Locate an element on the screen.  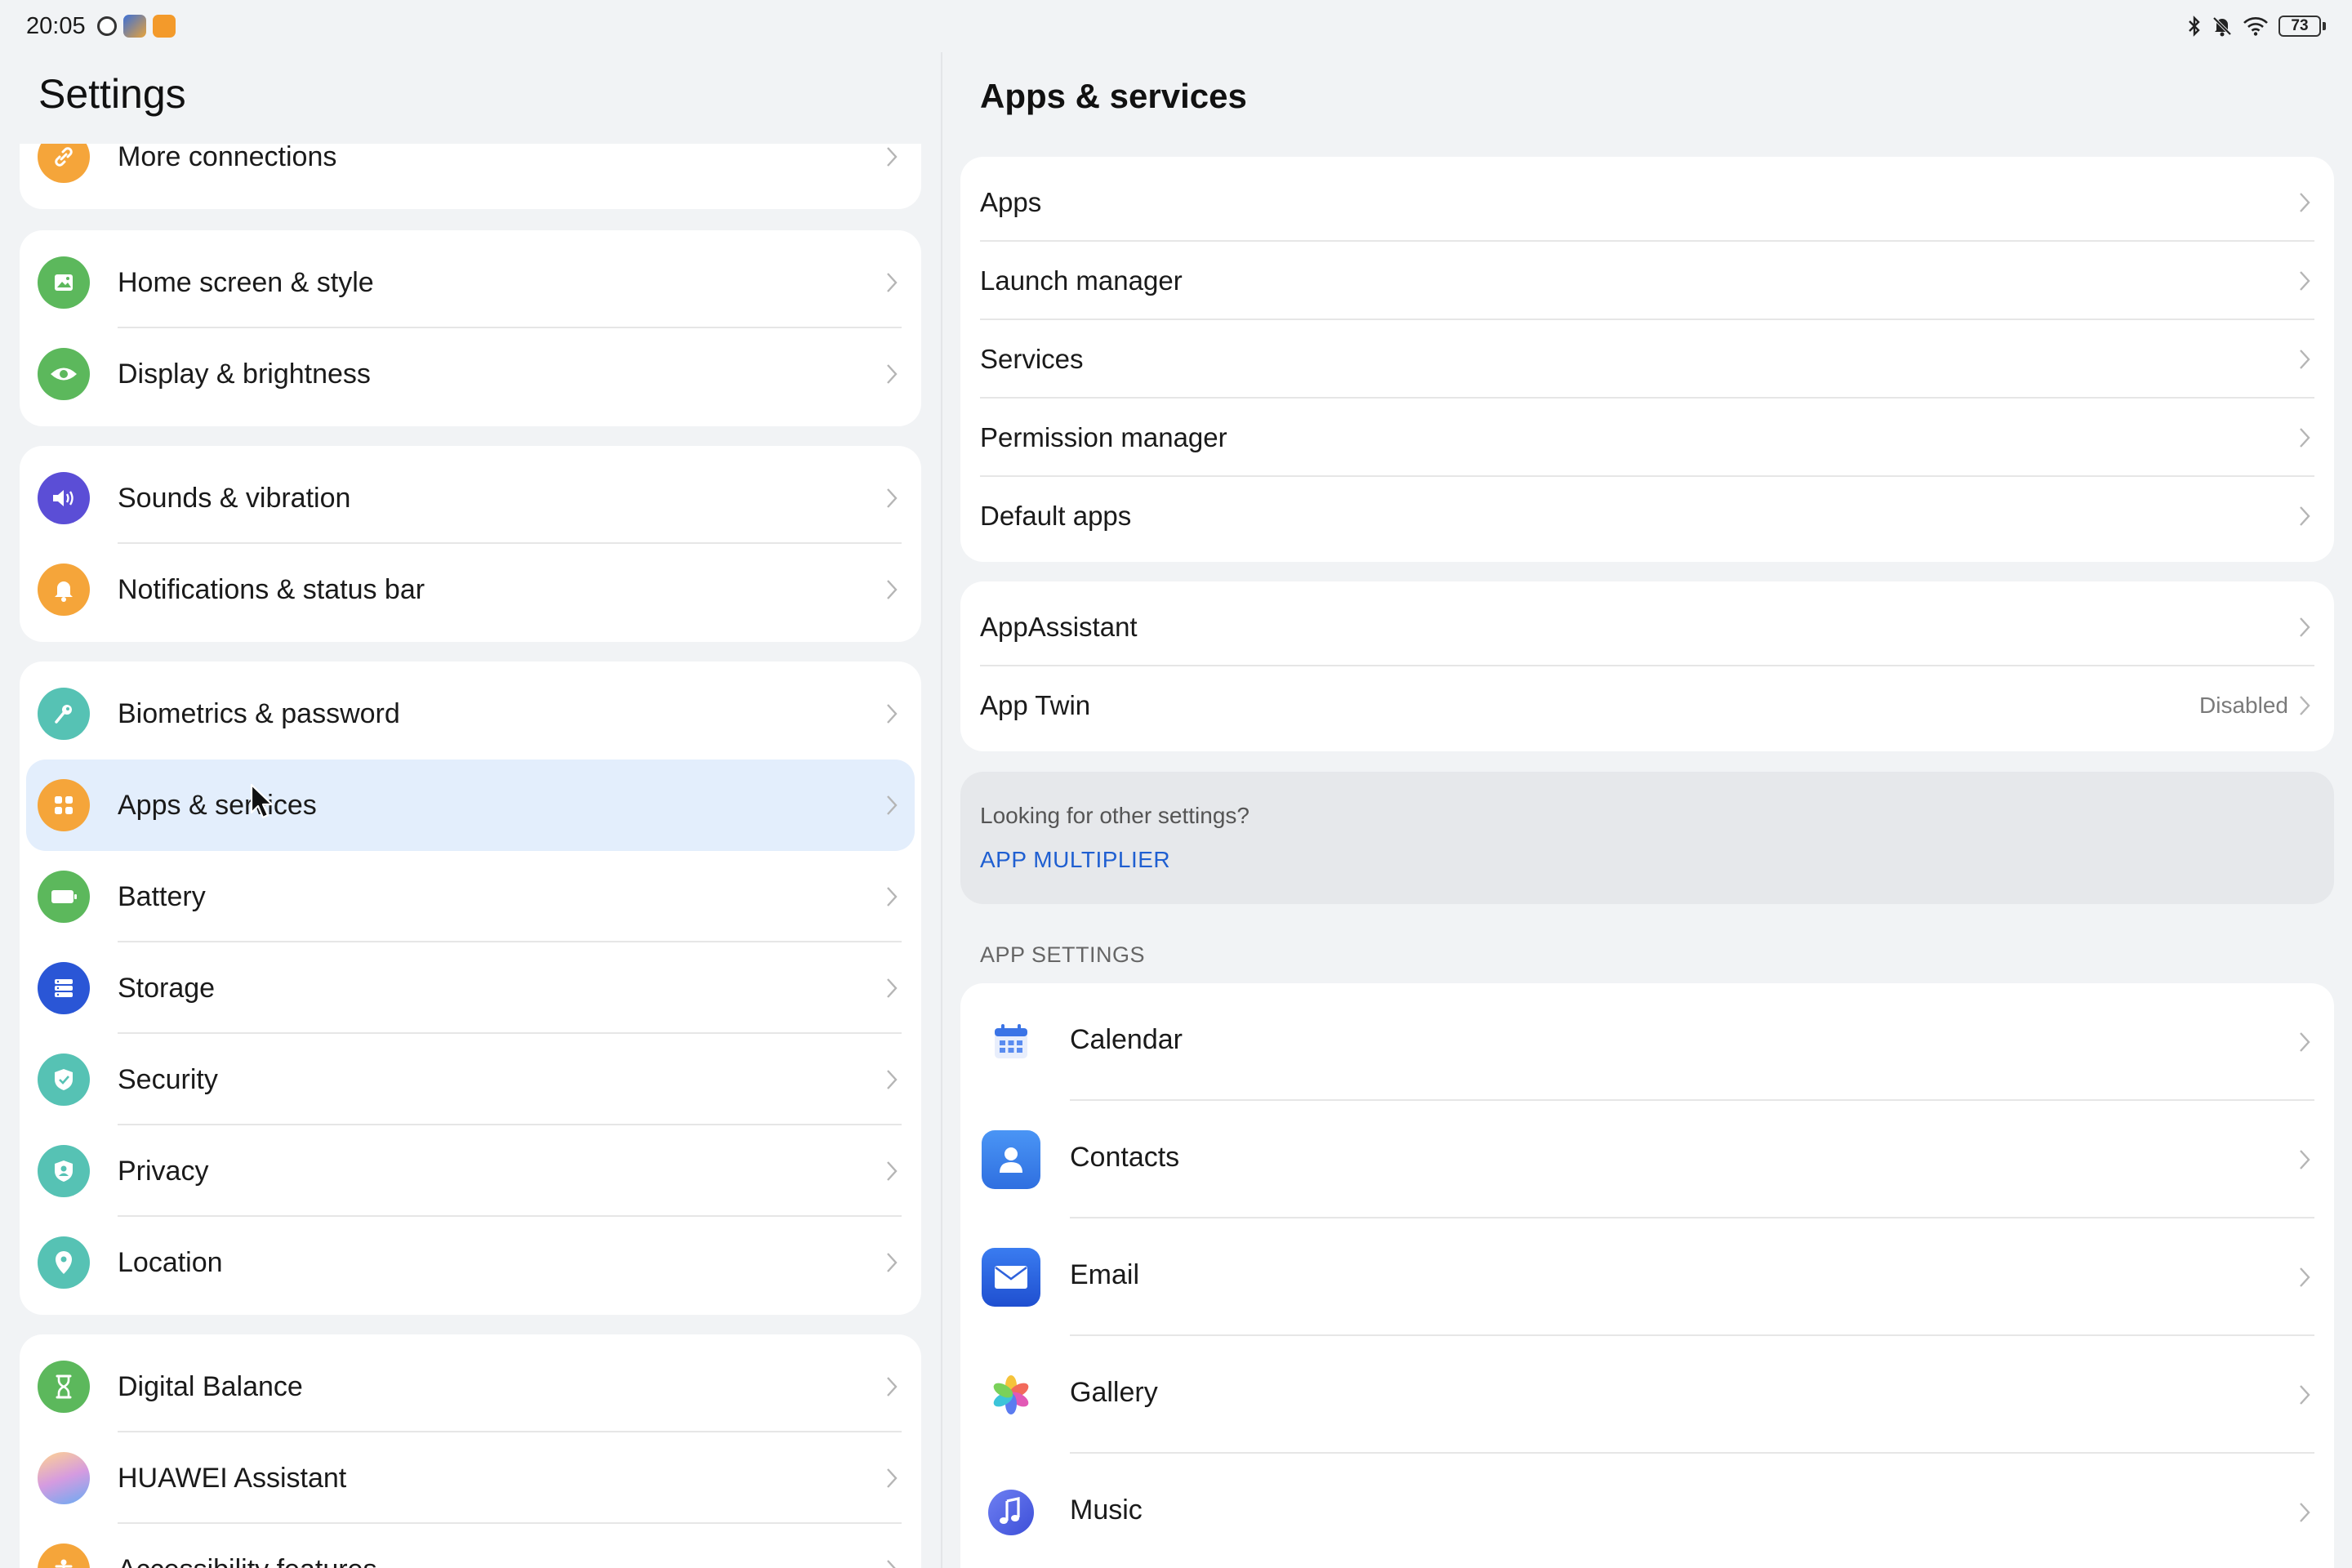
settings-item-label: Digital Balance is located at coordinates (210, 1386).